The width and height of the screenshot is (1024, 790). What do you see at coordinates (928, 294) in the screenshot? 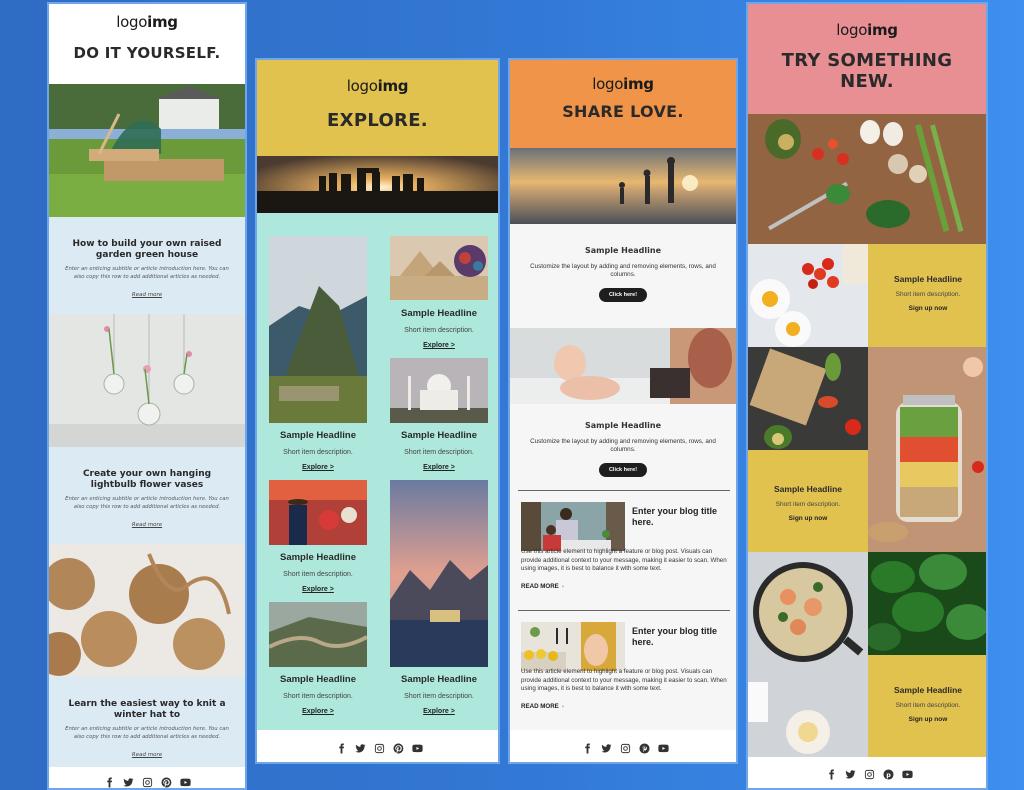
I see `tile-description: Short item description.` at bounding box center [928, 294].